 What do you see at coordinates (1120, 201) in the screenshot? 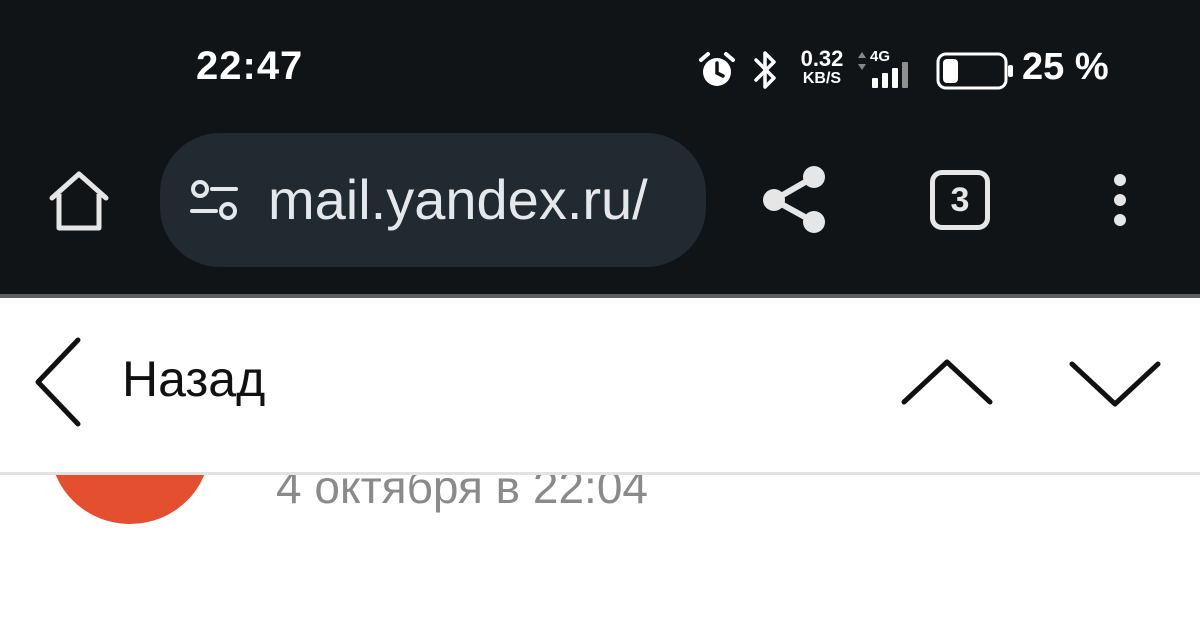
I see `more-icon` at bounding box center [1120, 201].